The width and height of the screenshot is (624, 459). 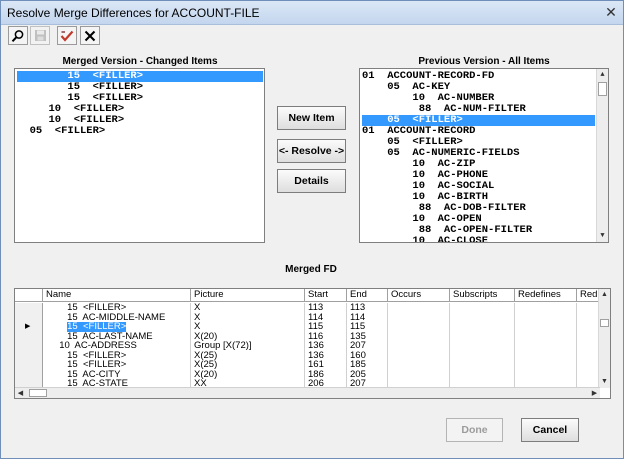 I want to click on cell-start: 114, so click(x=326, y=317).